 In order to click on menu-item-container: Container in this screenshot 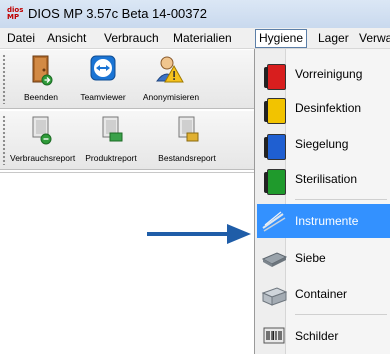, I will do `click(323, 294)`.